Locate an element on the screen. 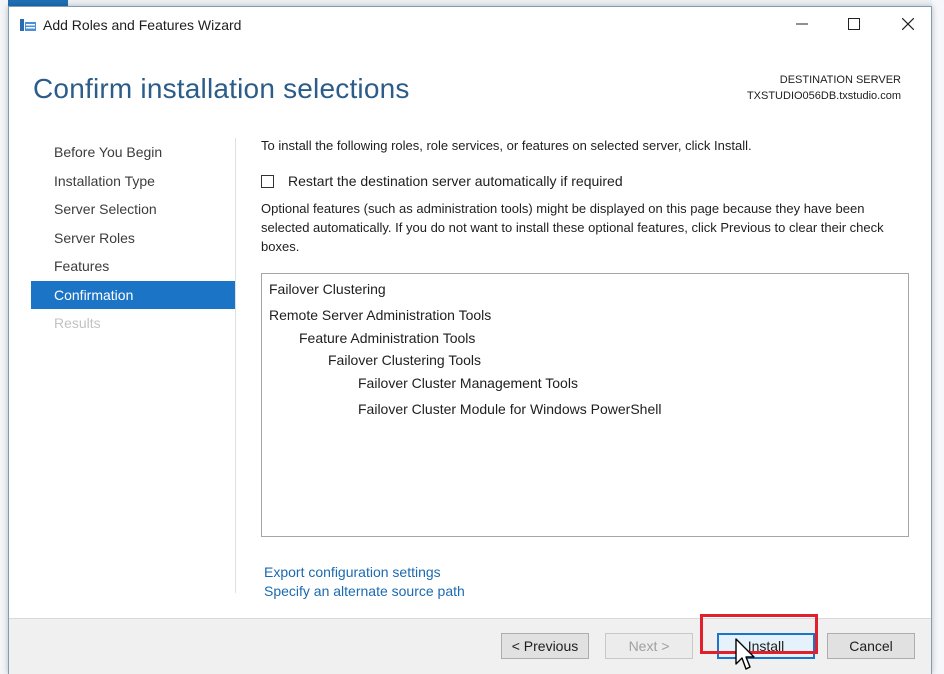 This screenshot has width=944, height=674. background-window-right-edge is located at coordinates (938, 337).